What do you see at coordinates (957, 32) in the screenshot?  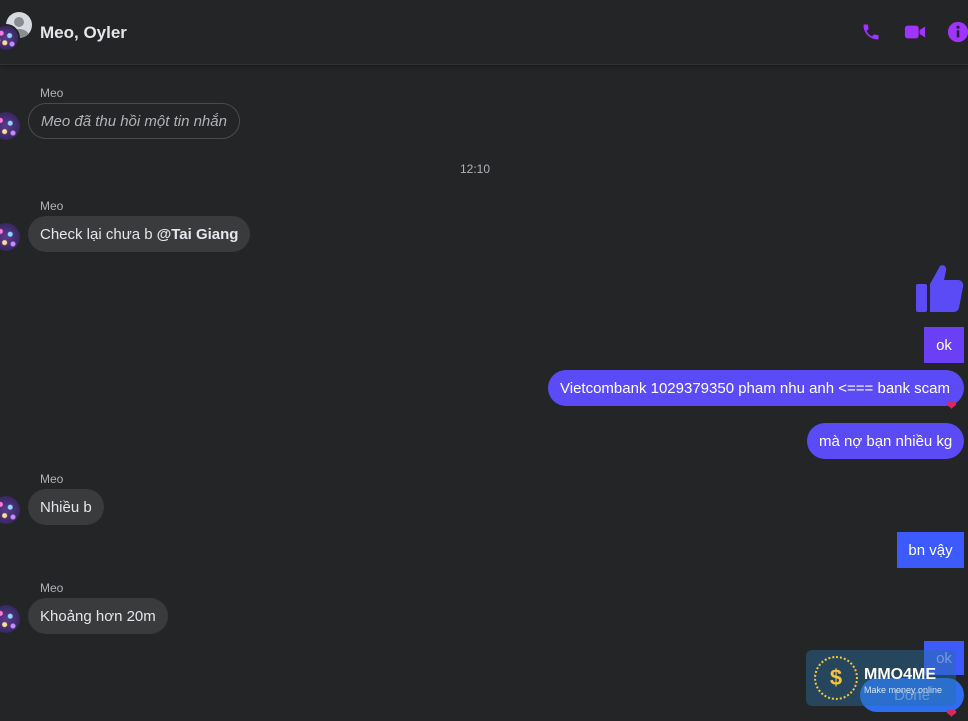 I see `conversation-info-icon` at bounding box center [957, 32].